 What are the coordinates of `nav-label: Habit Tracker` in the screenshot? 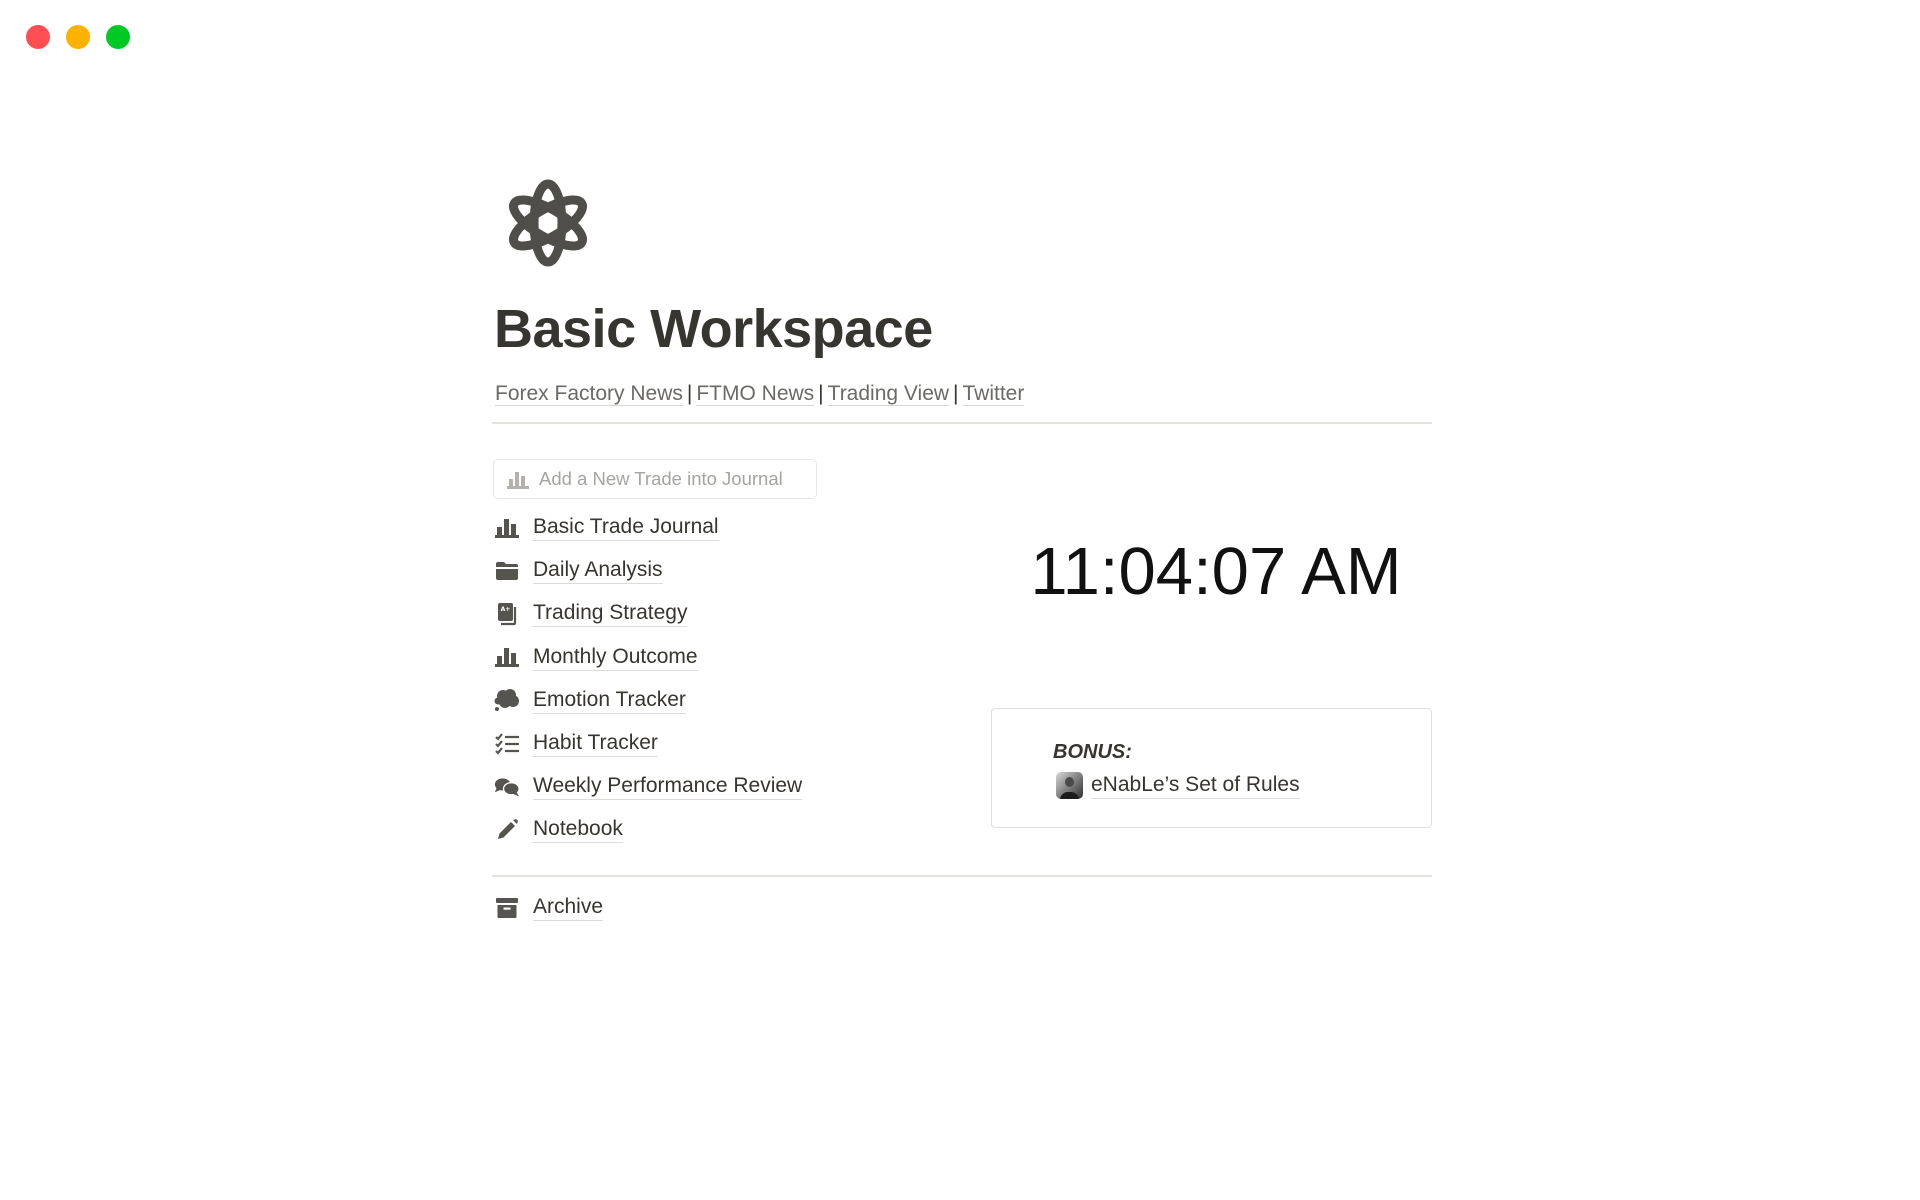 It's located at (595, 744).